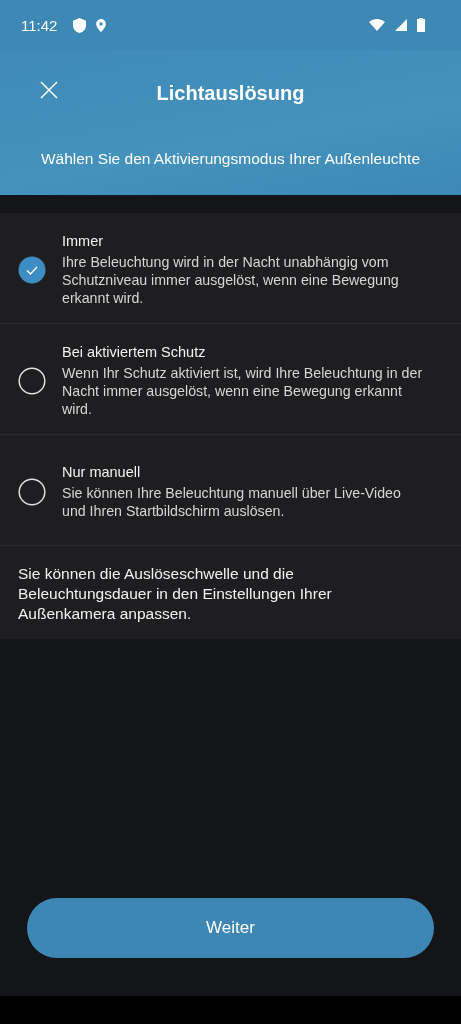 The image size is (461, 1024). Describe the element at coordinates (230, 928) in the screenshot. I see `continue-button: Weiter` at that location.